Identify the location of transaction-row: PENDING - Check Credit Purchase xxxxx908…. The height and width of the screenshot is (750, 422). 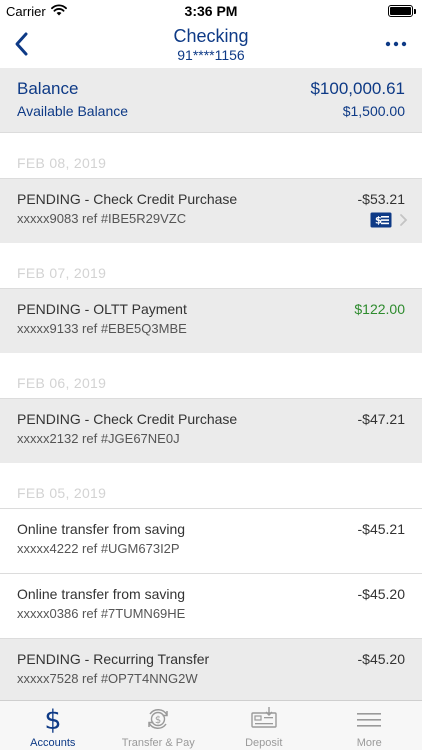
(211, 210).